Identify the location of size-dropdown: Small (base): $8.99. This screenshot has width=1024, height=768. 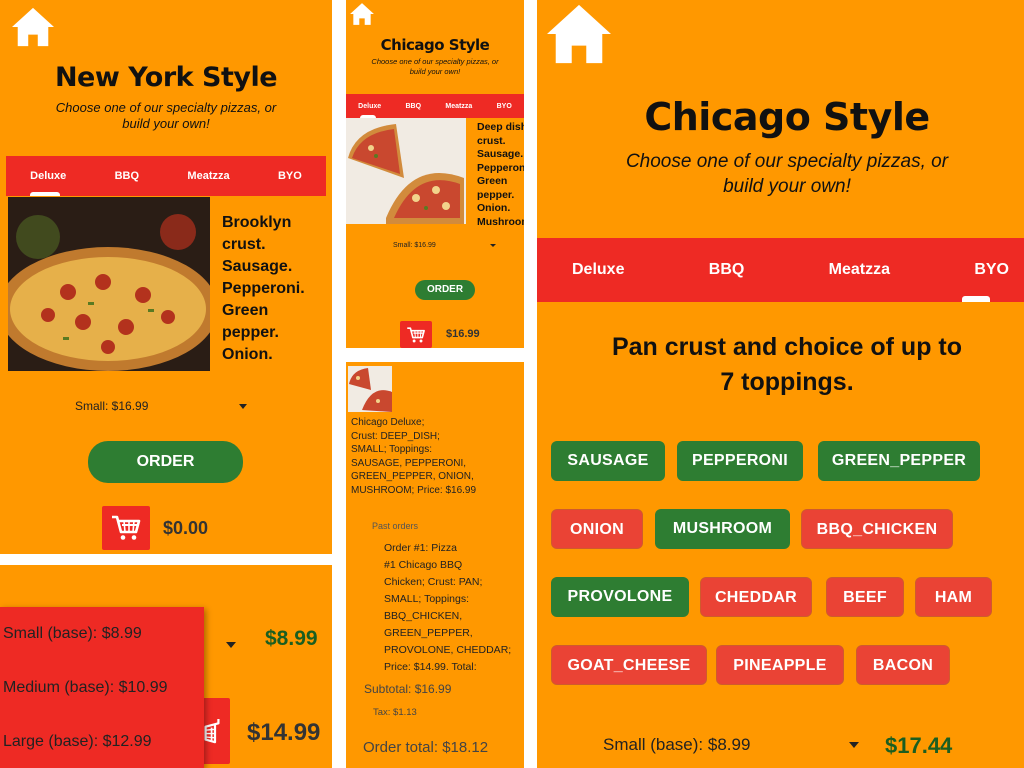
(731, 745).